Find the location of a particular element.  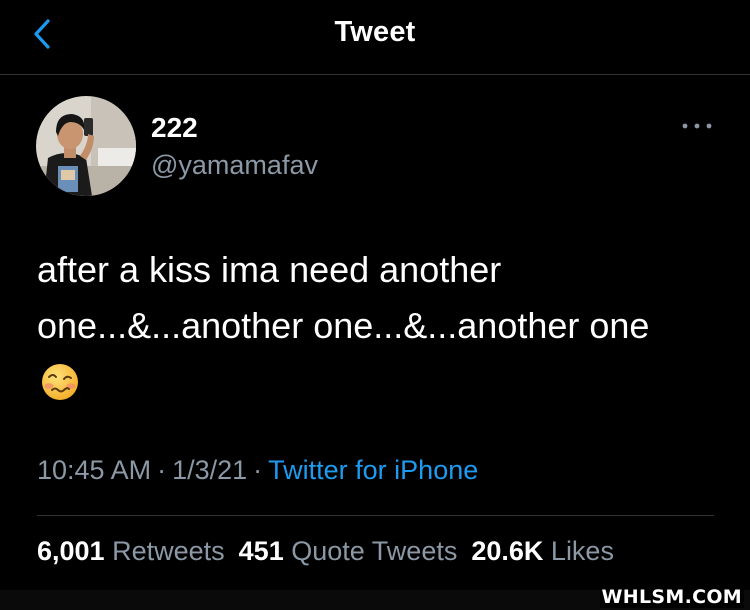

tweet-text-line: one...&...another one...&...another one is located at coordinates (343, 325).